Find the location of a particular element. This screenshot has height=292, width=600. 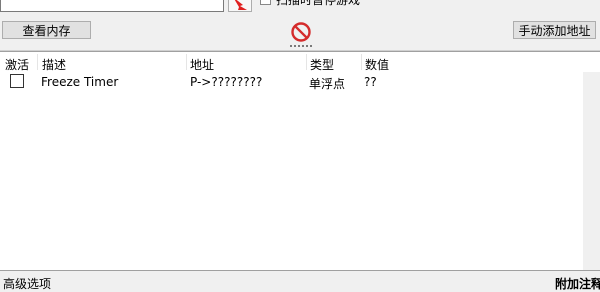

advanced-options-link: 高级选项 is located at coordinates (27, 283).